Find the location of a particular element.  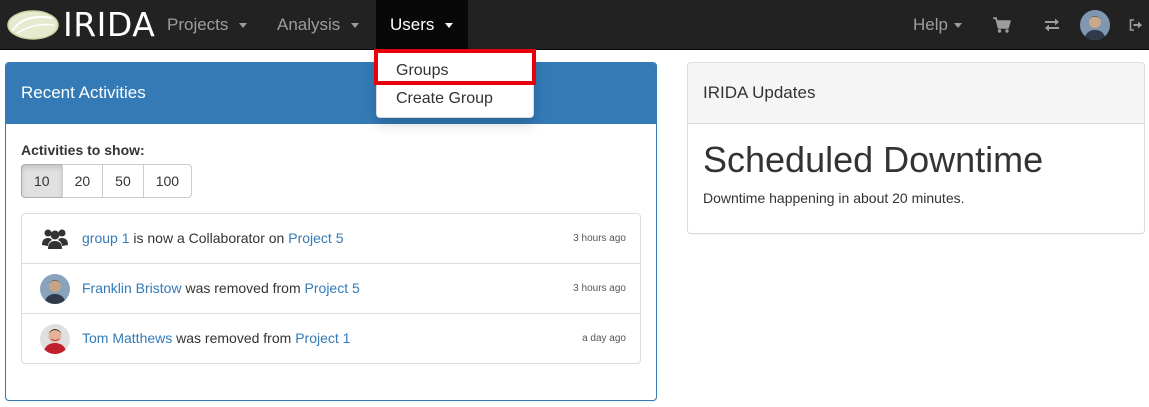

menu-item-groups: Groups is located at coordinates (455, 71).